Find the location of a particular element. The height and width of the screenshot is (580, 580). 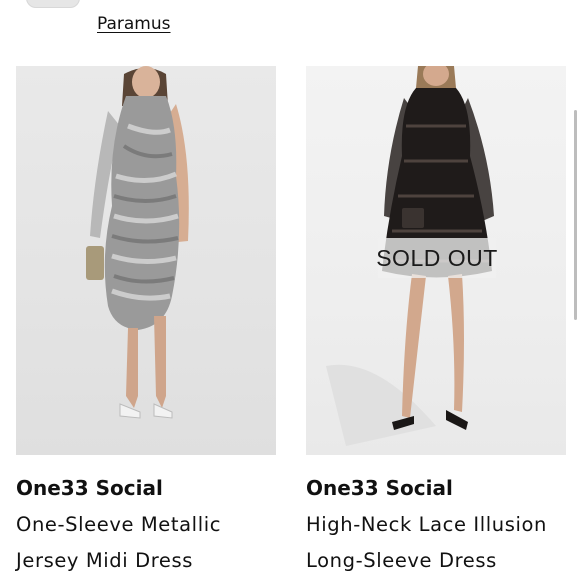

toggle-switch is located at coordinates (53, 4).